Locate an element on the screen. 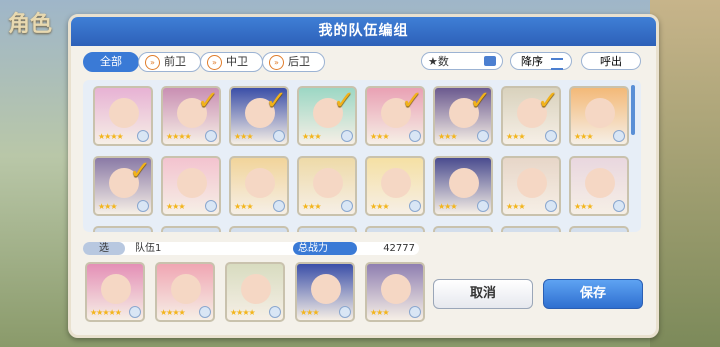  total-power-bar: 总战力 42777 is located at coordinates (356, 248).